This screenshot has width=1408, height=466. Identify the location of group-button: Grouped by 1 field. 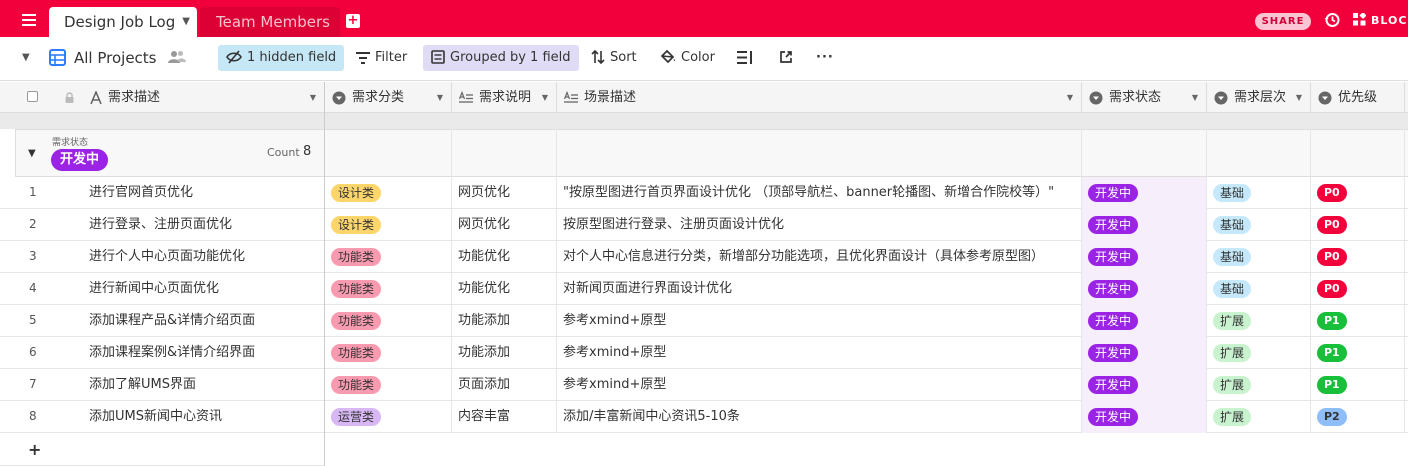
(501, 58).